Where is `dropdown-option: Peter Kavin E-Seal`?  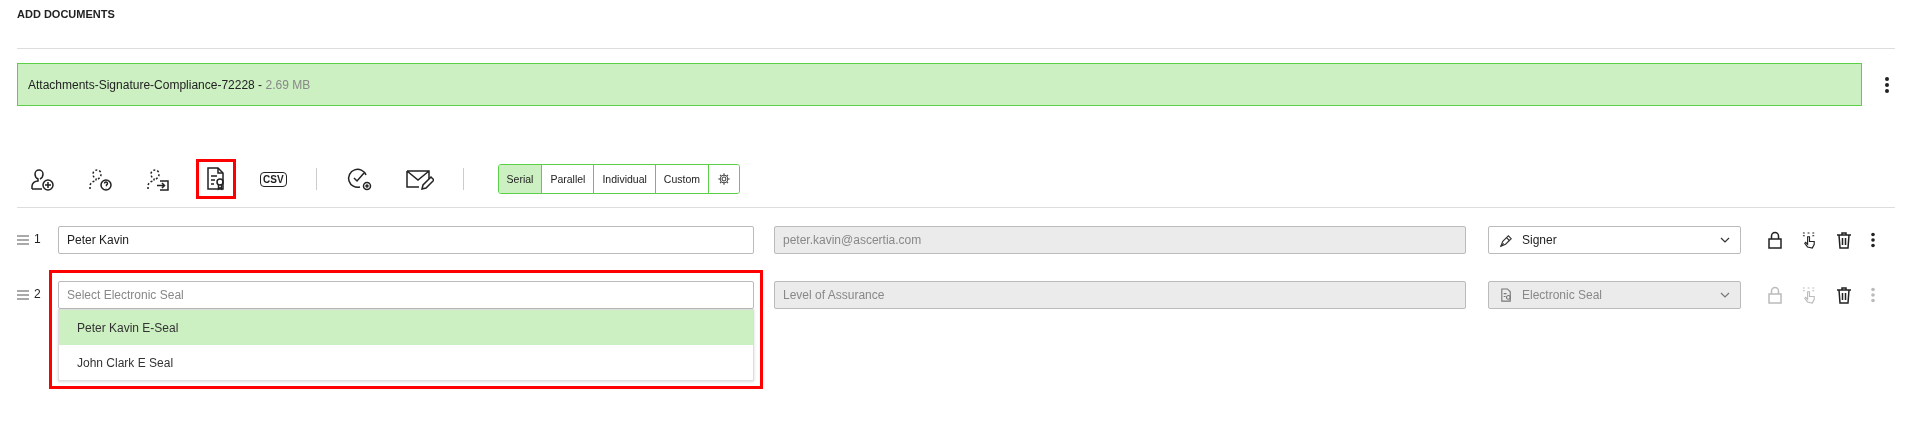 dropdown-option: Peter Kavin E-Seal is located at coordinates (406, 327).